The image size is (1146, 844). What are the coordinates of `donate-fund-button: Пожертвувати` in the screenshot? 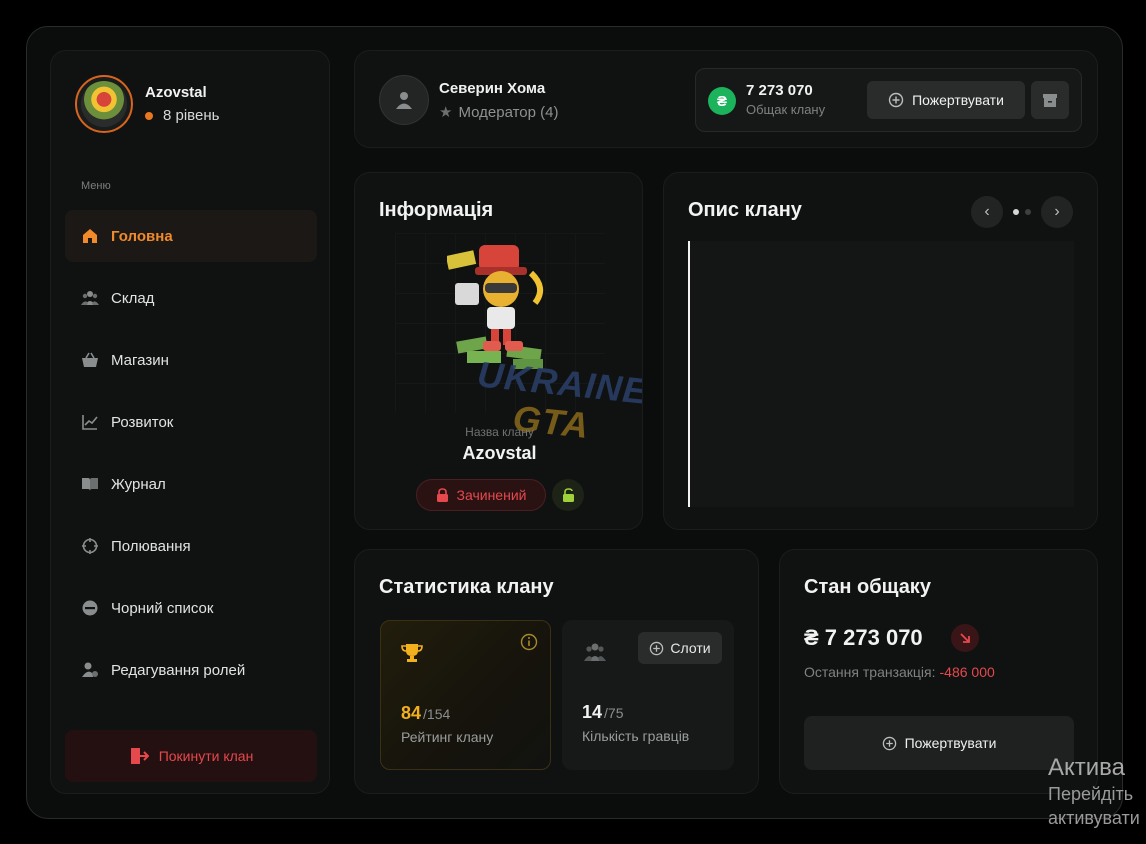 It's located at (939, 743).